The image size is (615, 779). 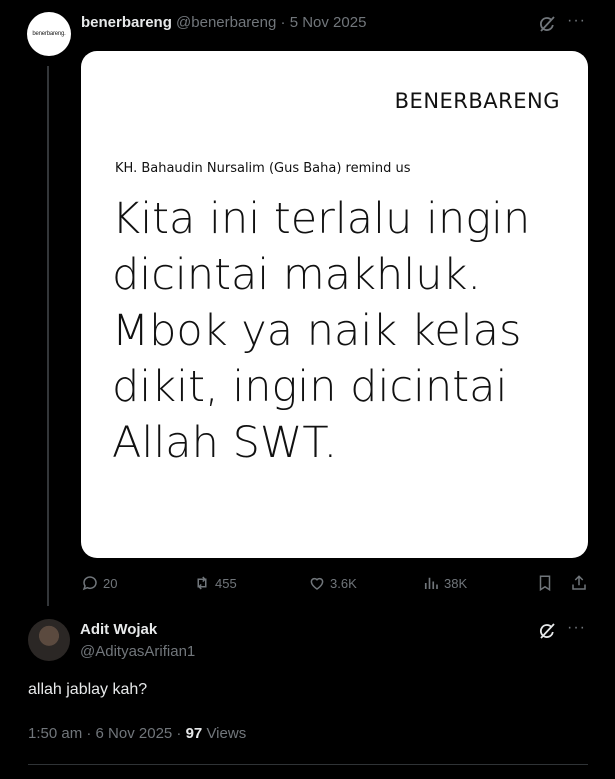 I want to click on quote-line: Kita ini terlalu ingin, so click(x=321, y=219).